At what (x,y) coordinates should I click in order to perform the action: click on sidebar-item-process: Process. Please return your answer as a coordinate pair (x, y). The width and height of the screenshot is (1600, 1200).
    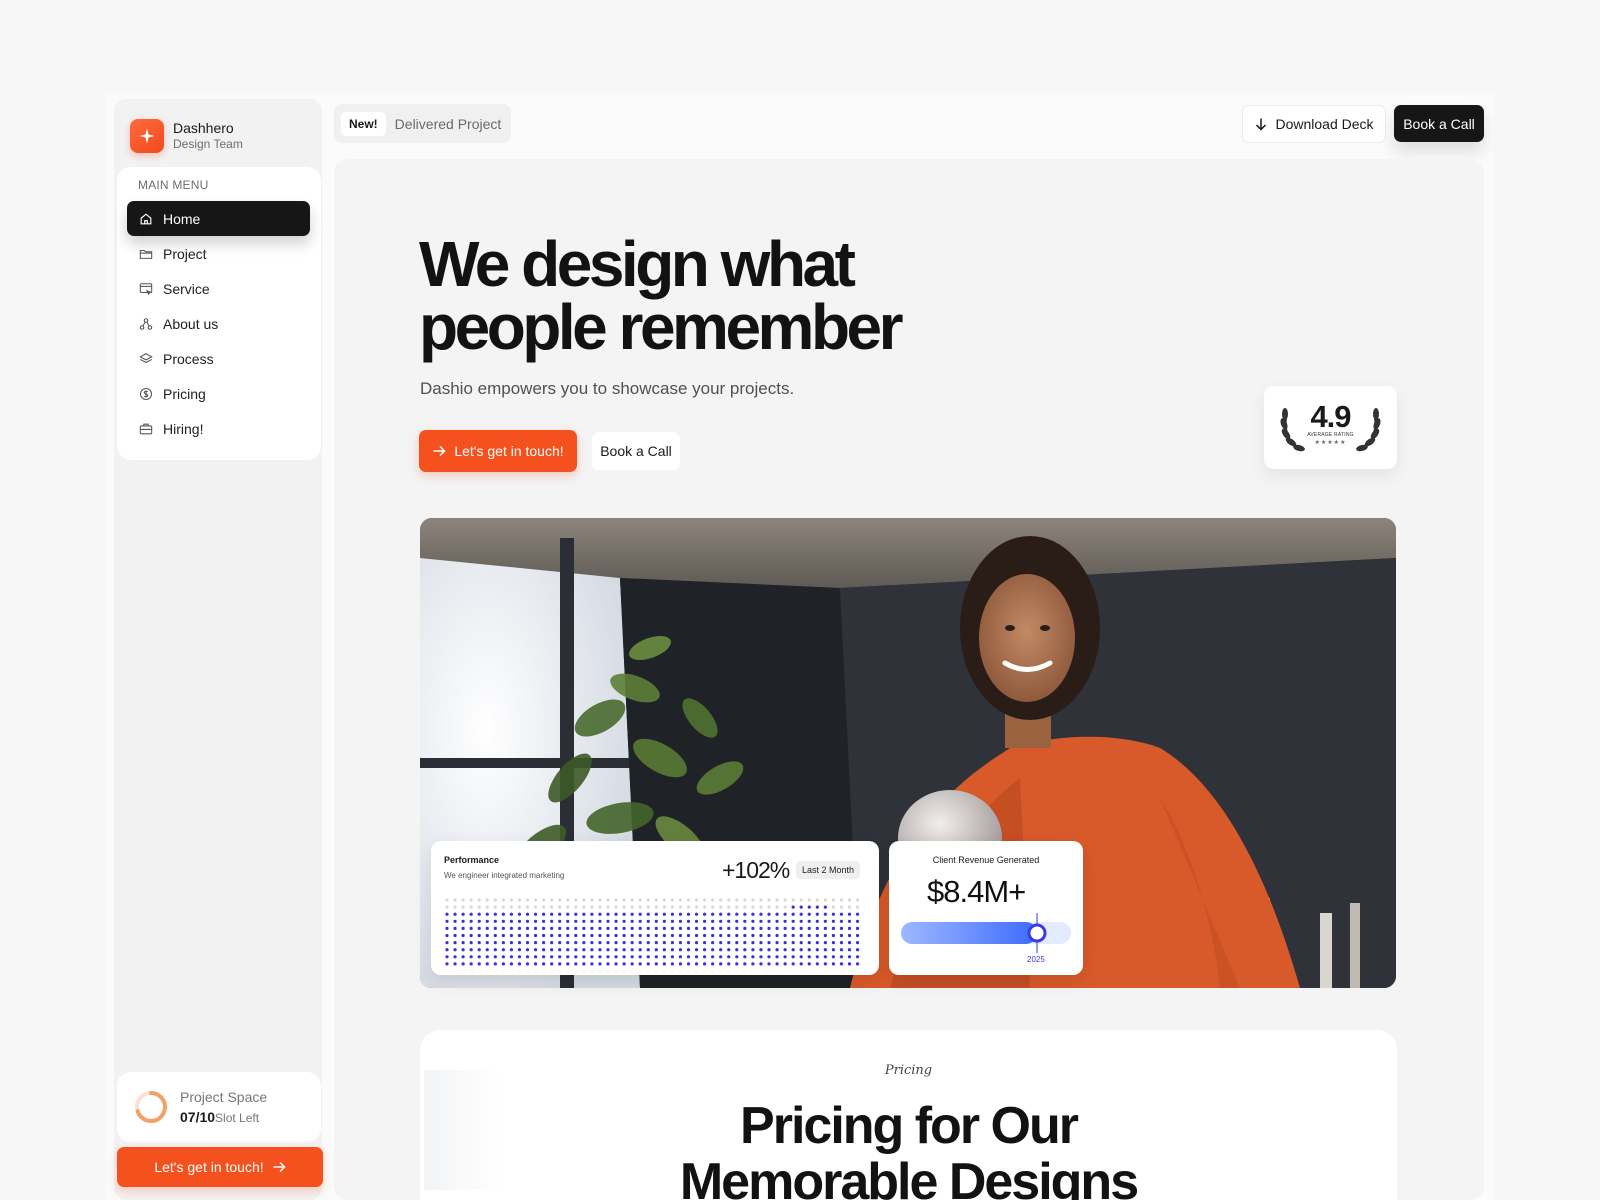
    Looking at the image, I should click on (218, 358).